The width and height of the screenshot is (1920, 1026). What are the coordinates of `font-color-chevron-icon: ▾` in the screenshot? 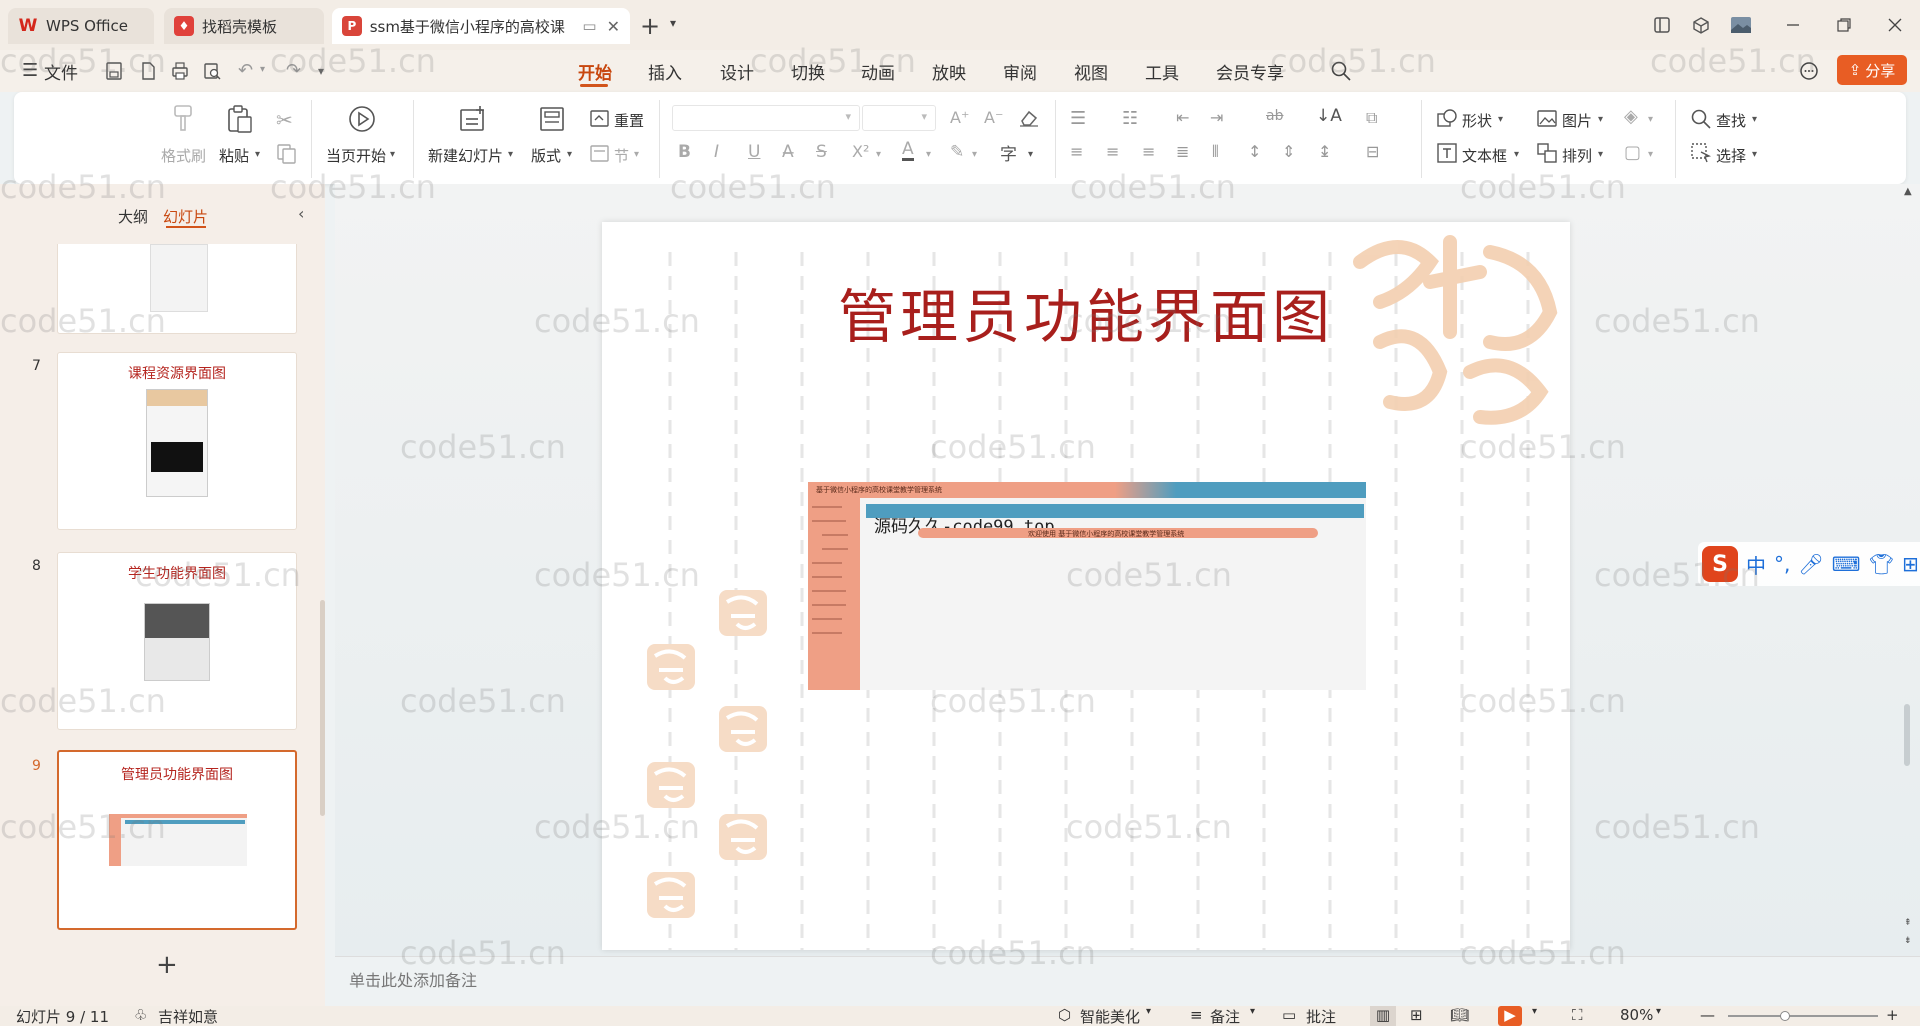 It's located at (928, 154).